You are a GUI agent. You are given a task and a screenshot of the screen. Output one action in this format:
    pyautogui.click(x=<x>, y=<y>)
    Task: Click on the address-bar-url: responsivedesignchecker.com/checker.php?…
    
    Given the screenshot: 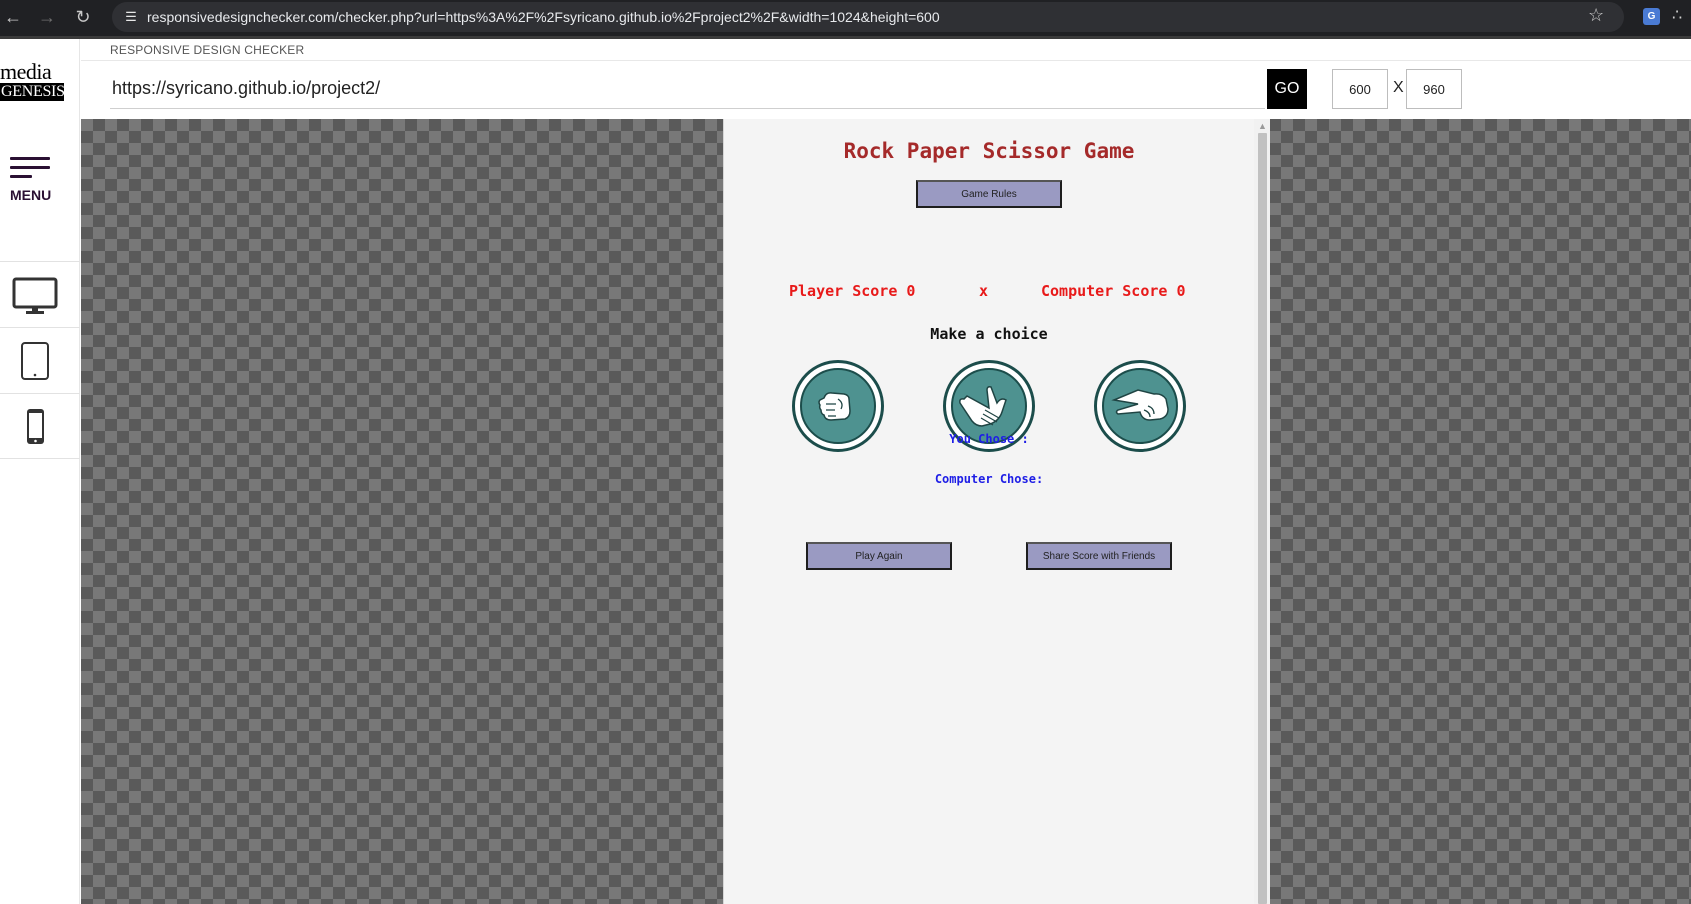 What is the action you would take?
    pyautogui.click(x=543, y=17)
    